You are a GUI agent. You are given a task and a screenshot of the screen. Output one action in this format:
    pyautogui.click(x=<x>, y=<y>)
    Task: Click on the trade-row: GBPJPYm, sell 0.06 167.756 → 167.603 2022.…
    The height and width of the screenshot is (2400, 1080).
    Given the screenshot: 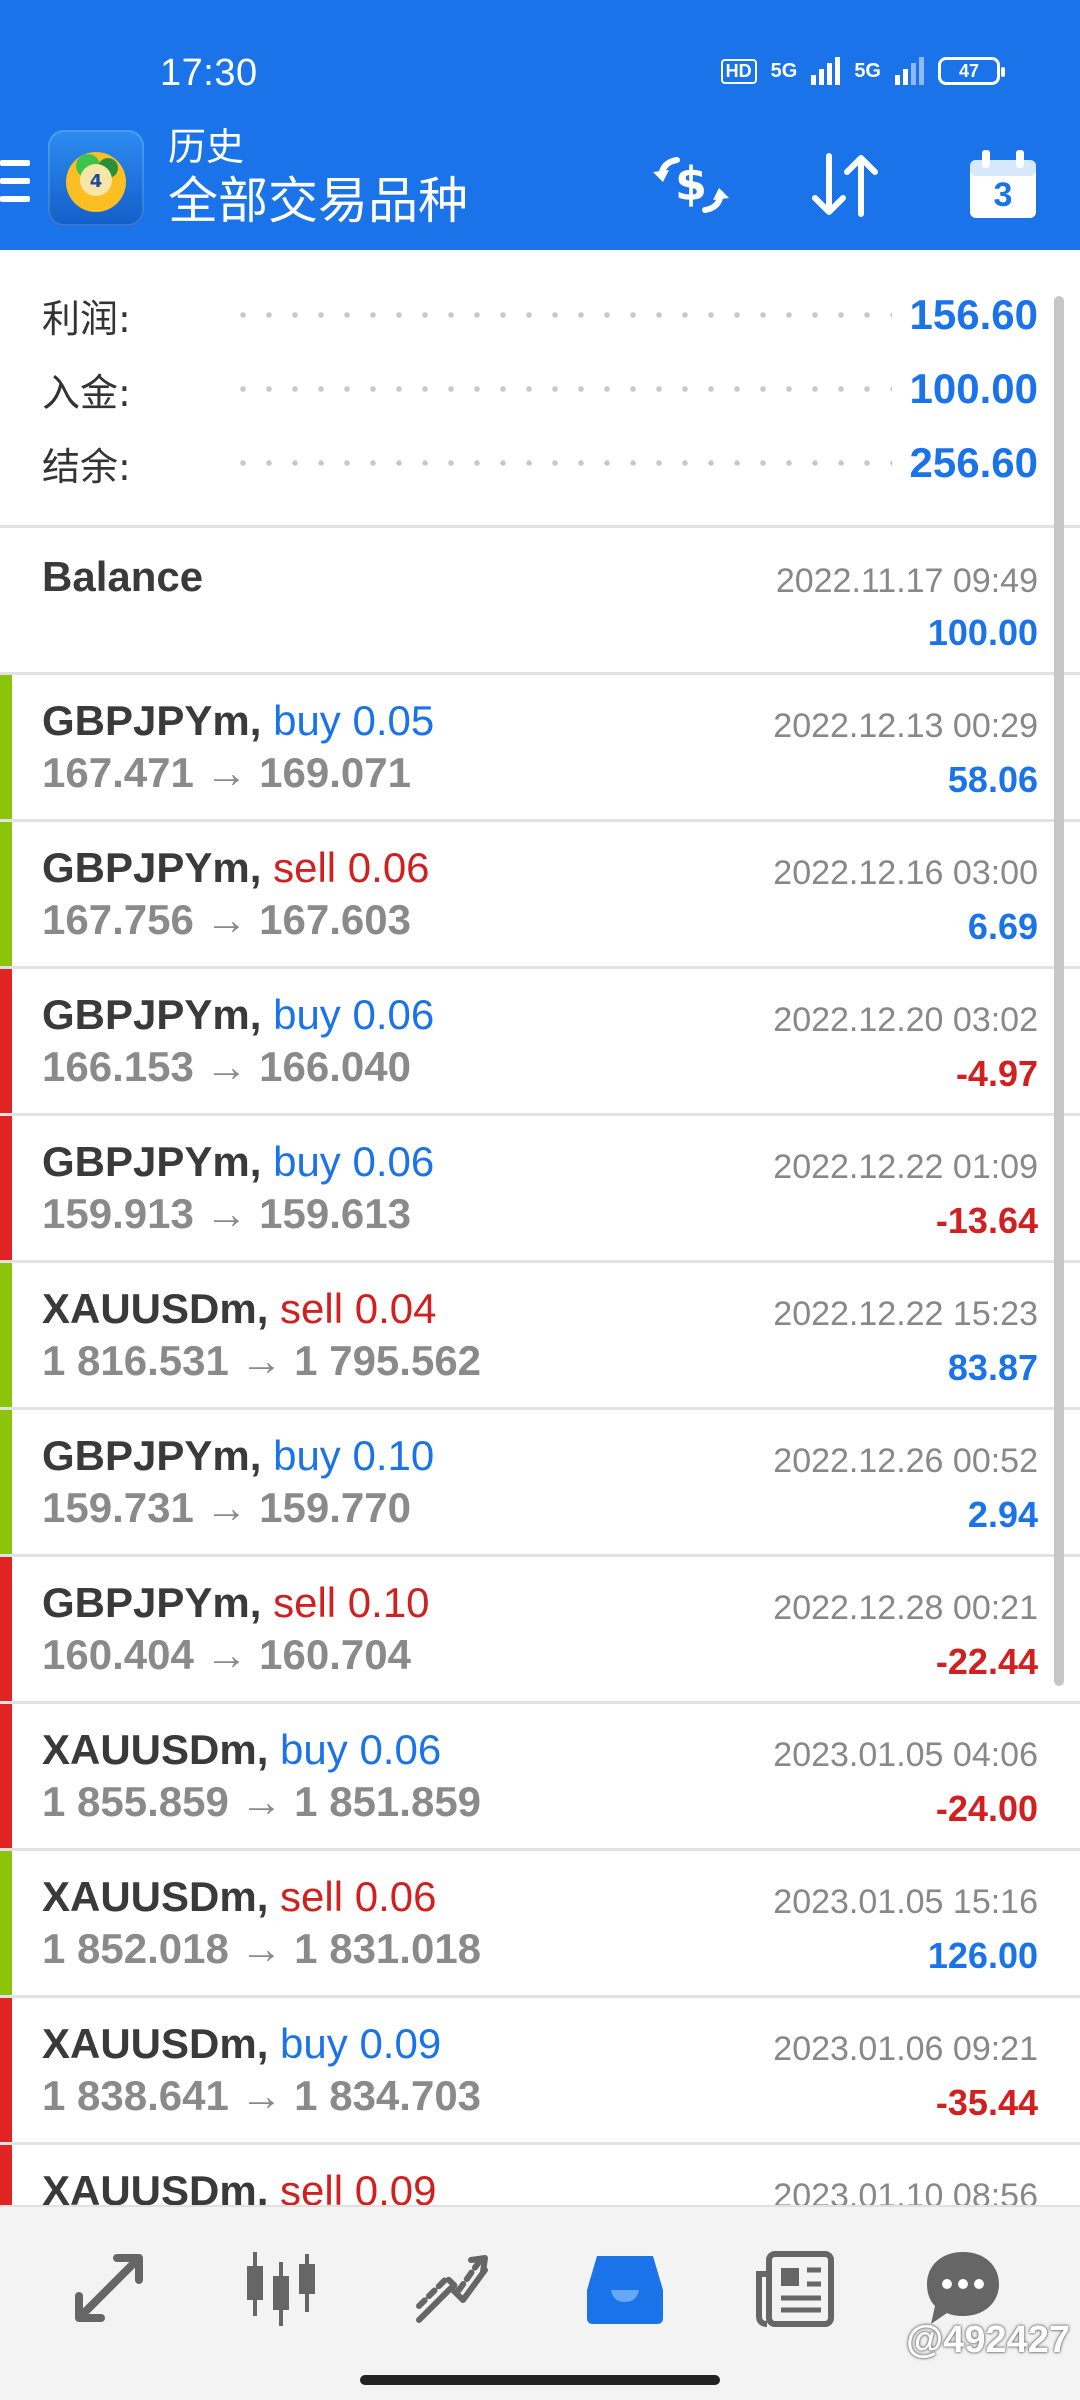 What is the action you would take?
    pyautogui.click(x=540, y=895)
    